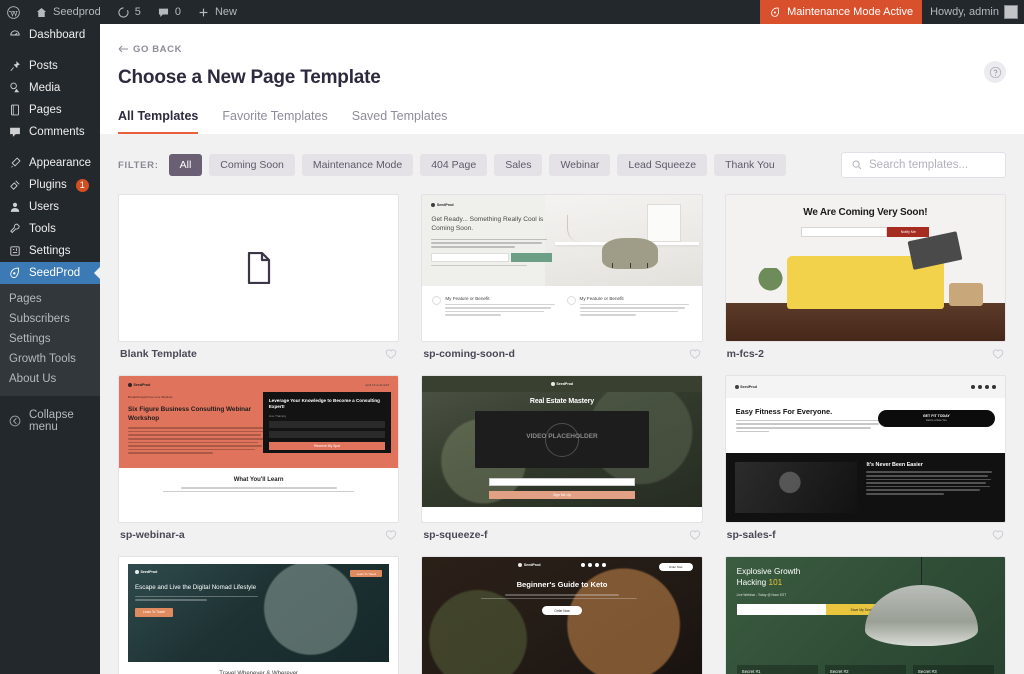 This screenshot has width=1024, height=674. I want to click on preview-optin-form, so click(491, 257).